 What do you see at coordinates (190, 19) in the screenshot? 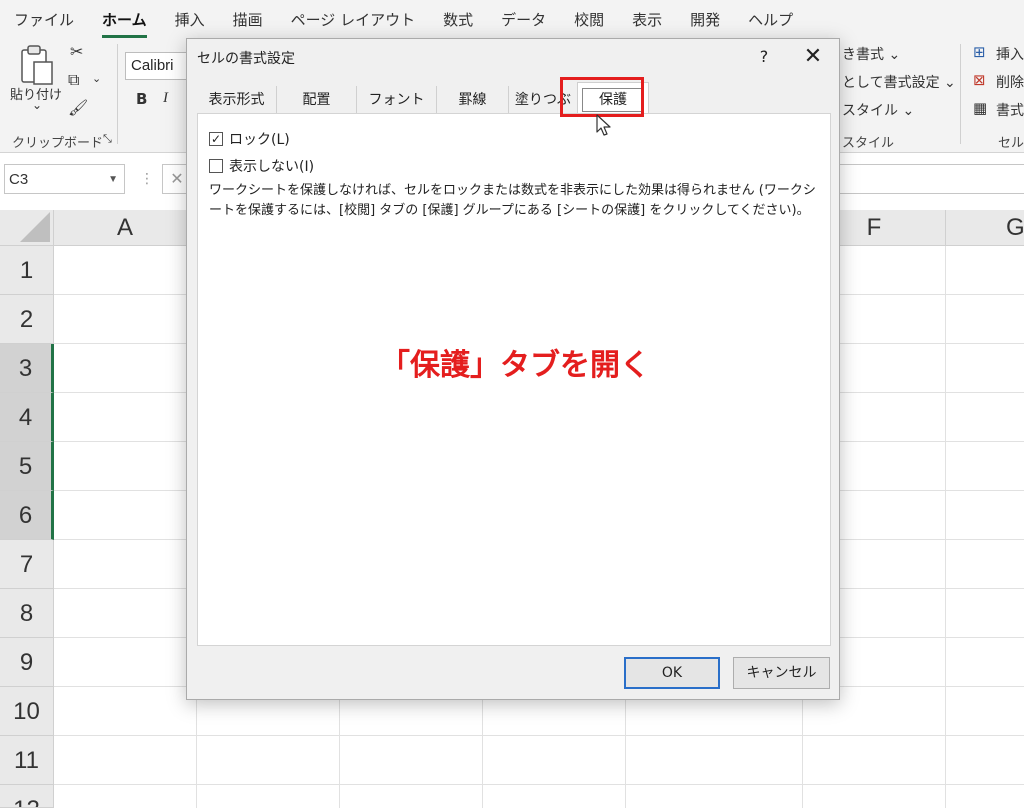
I see `tab-insert: 挿入` at bounding box center [190, 19].